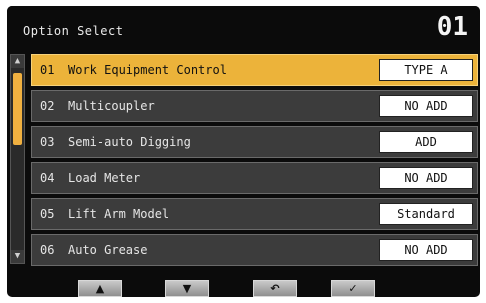 The height and width of the screenshot is (303, 486). I want to click on list-scrollbar: ▲ ▼, so click(17, 159).